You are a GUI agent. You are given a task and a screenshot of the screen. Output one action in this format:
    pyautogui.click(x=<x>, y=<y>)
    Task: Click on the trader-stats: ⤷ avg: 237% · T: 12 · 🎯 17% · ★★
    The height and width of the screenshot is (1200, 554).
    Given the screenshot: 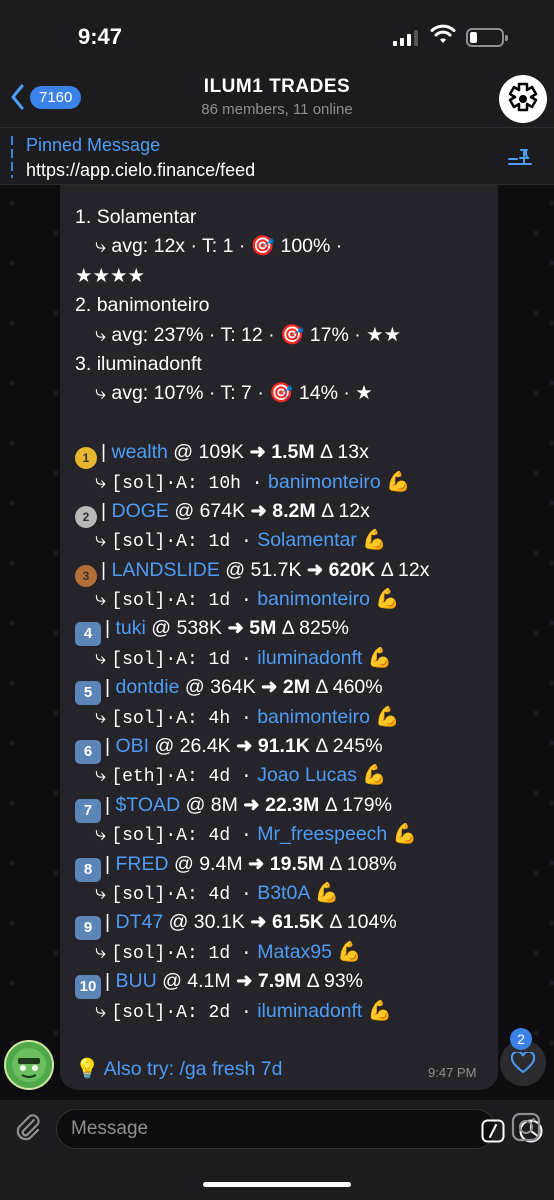 What is the action you would take?
    pyautogui.click(x=248, y=334)
    